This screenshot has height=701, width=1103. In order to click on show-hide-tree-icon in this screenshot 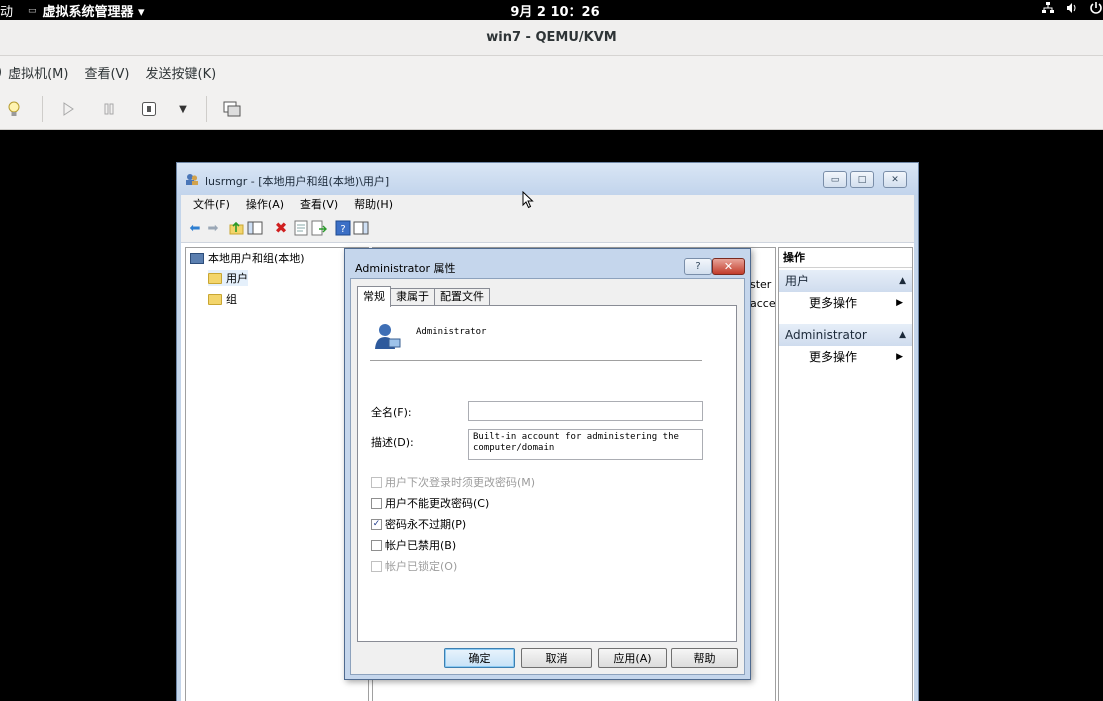, I will do `click(255, 228)`.